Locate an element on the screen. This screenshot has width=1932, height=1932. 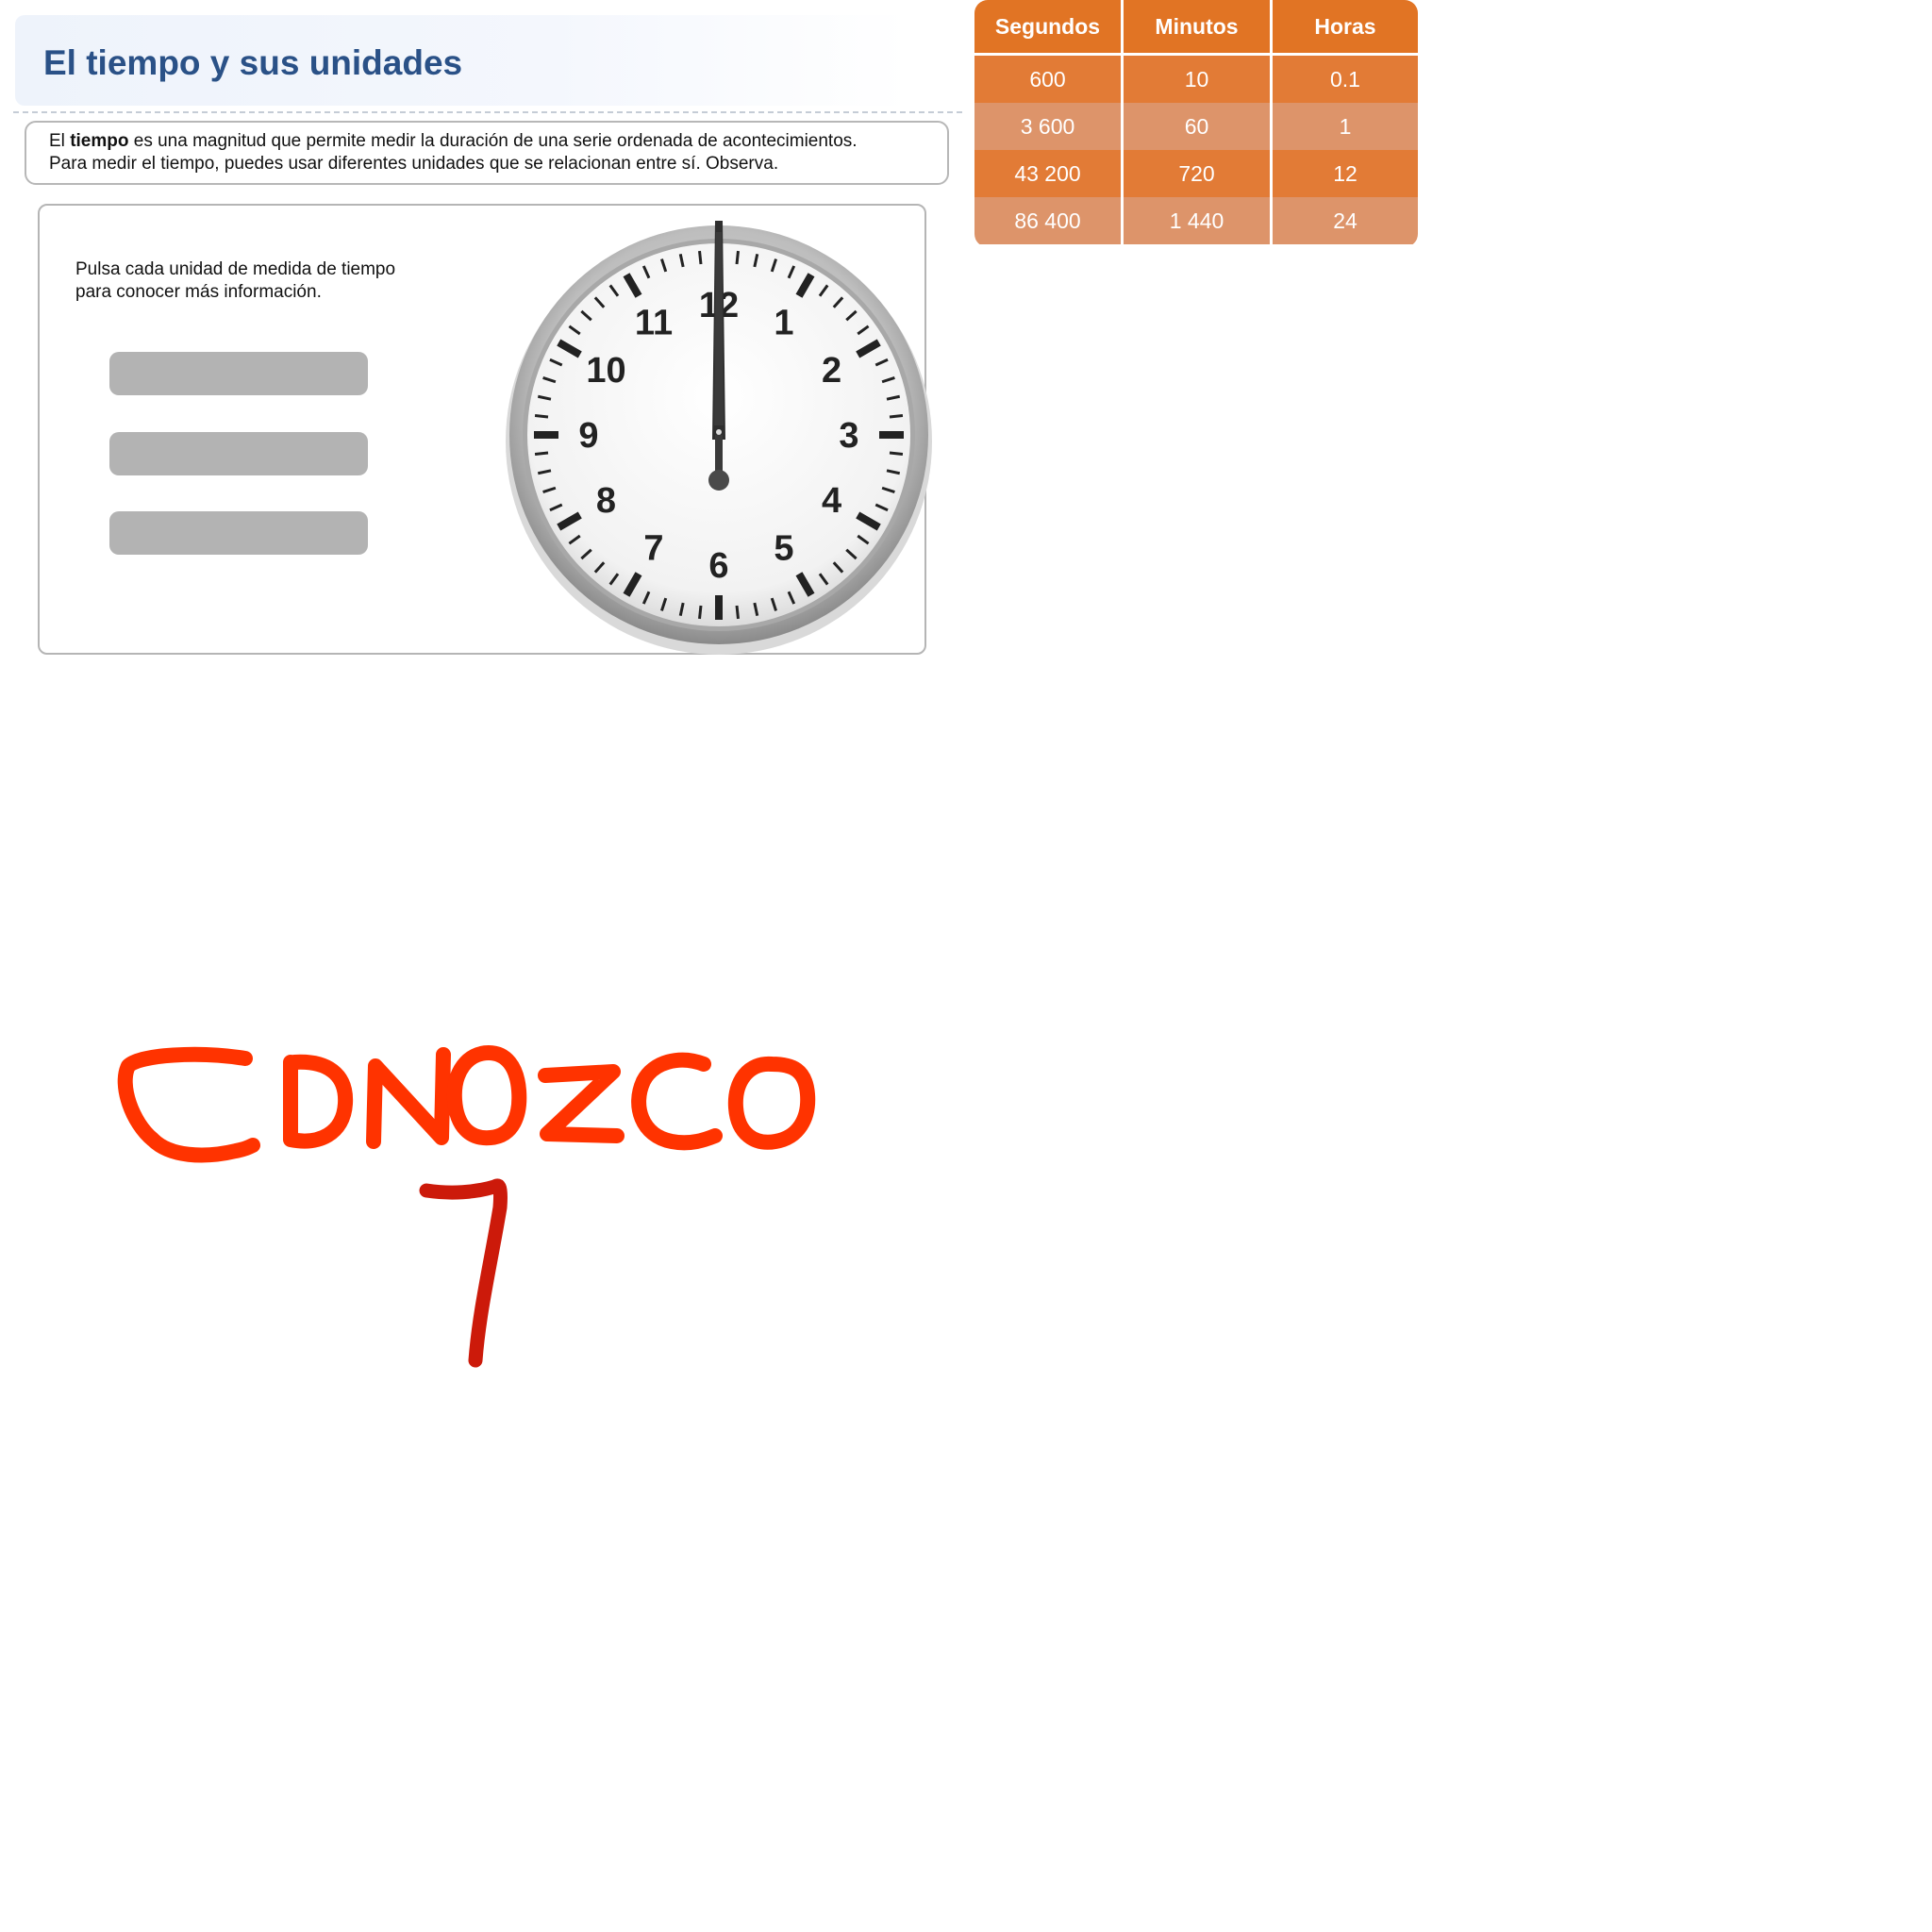
intro-bold-term: tiempo is located at coordinates (100, 141).